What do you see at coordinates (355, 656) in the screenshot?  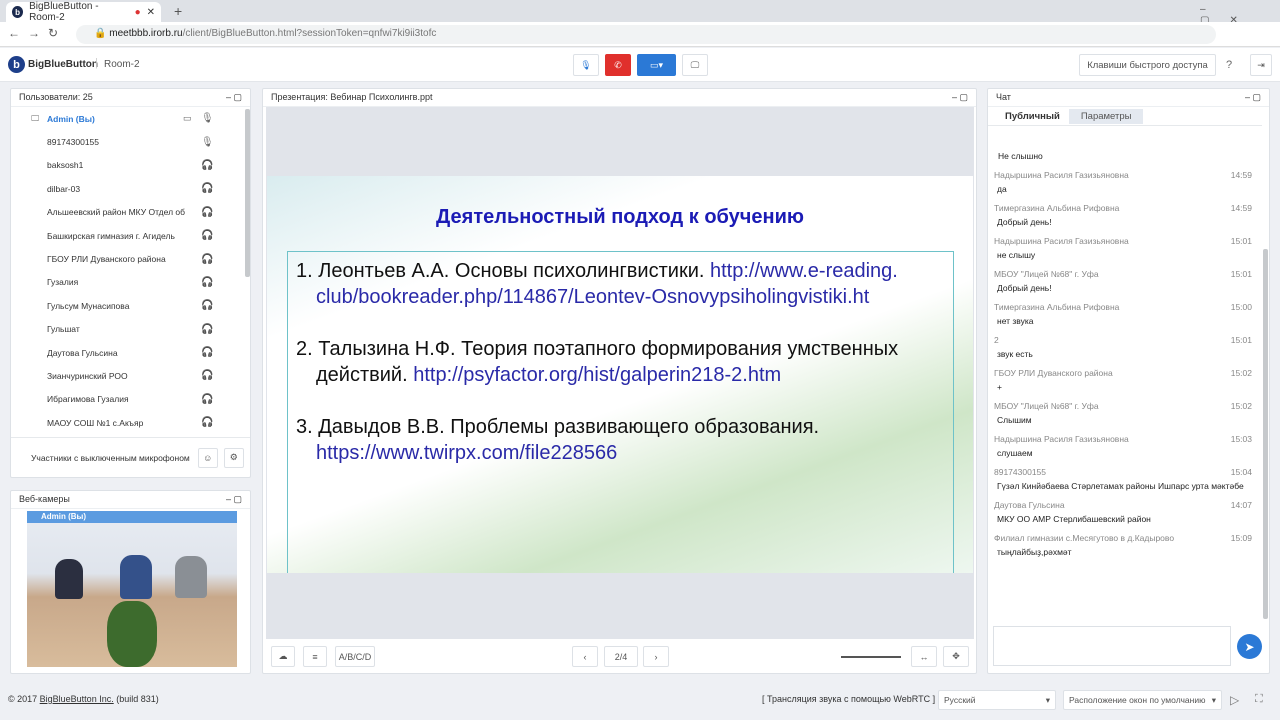 I see `quick-poll-button: A/B/C/D` at bounding box center [355, 656].